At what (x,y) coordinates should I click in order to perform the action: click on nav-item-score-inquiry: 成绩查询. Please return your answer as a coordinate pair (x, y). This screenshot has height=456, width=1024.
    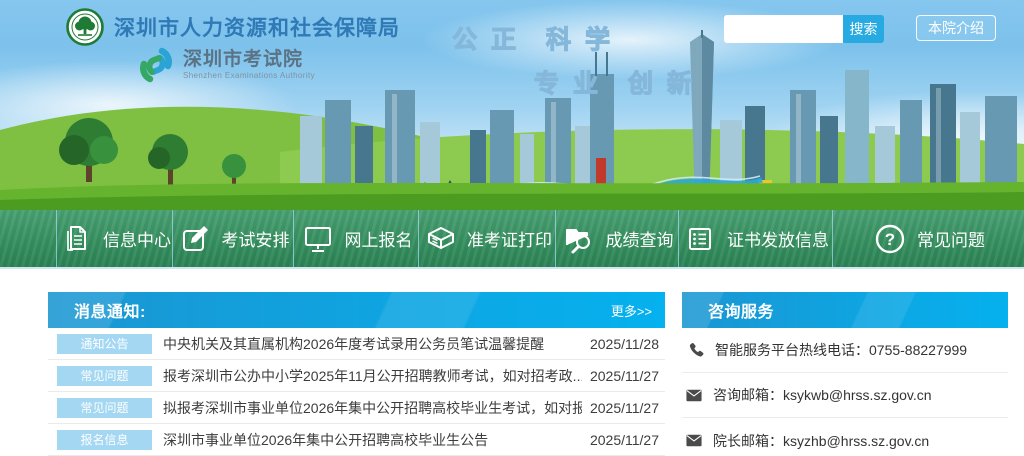
    Looking at the image, I should click on (616, 238).